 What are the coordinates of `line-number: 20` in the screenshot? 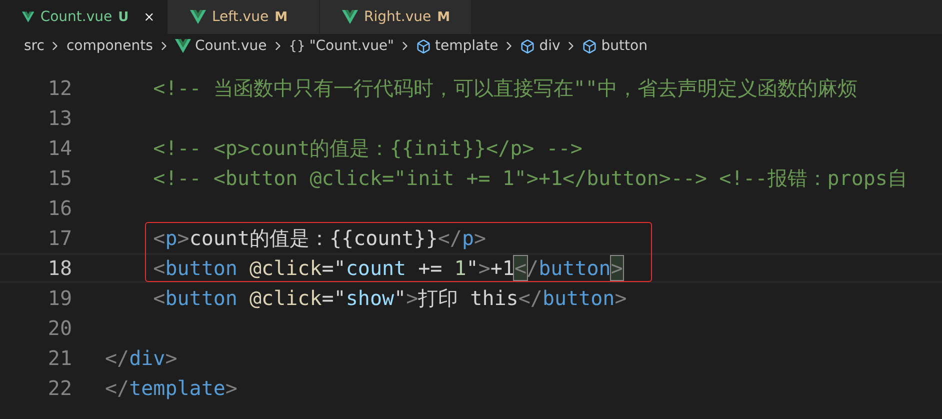 It's located at (59, 328).